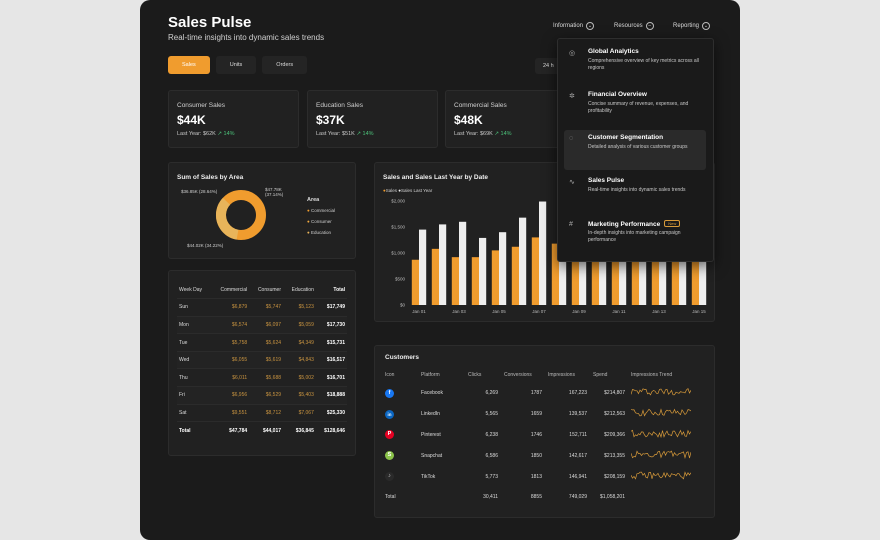  What do you see at coordinates (491, 414) in the screenshot?
I see `cell: 5,565` at bounding box center [491, 414].